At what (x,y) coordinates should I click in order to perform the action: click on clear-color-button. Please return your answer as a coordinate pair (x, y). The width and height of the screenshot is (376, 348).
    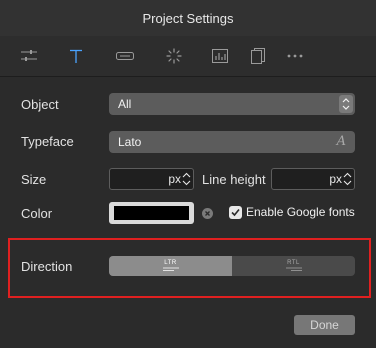
    Looking at the image, I should click on (207, 213).